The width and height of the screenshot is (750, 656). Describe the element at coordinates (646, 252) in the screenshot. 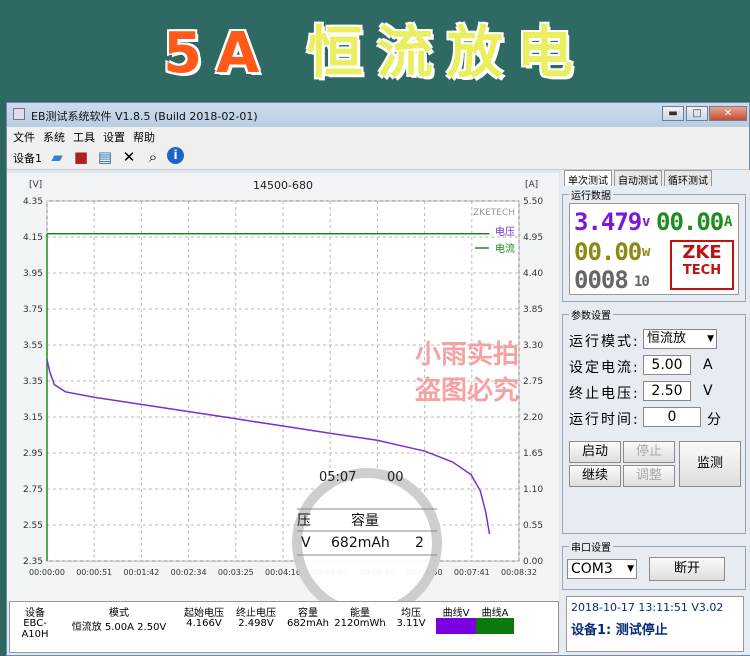

I see `power-unit: w` at that location.